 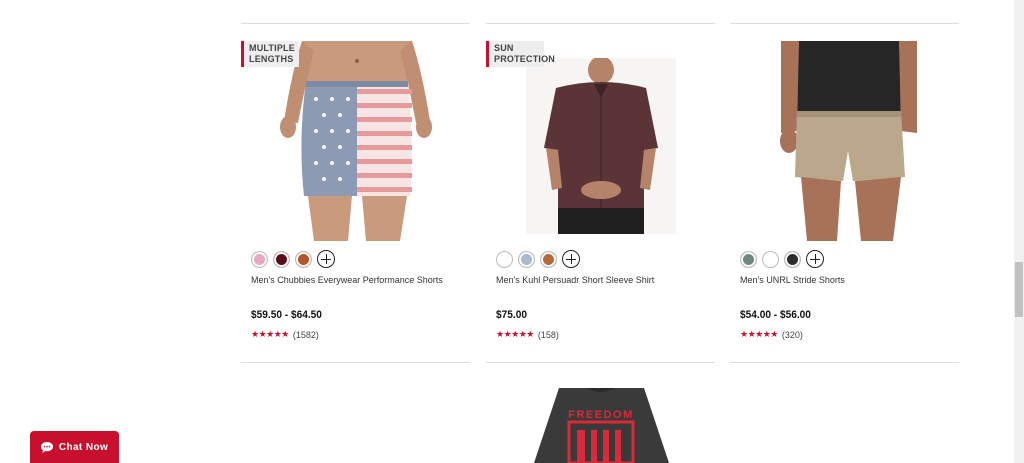 What do you see at coordinates (792, 334) in the screenshot?
I see `rating-count: (320)` at bounding box center [792, 334].